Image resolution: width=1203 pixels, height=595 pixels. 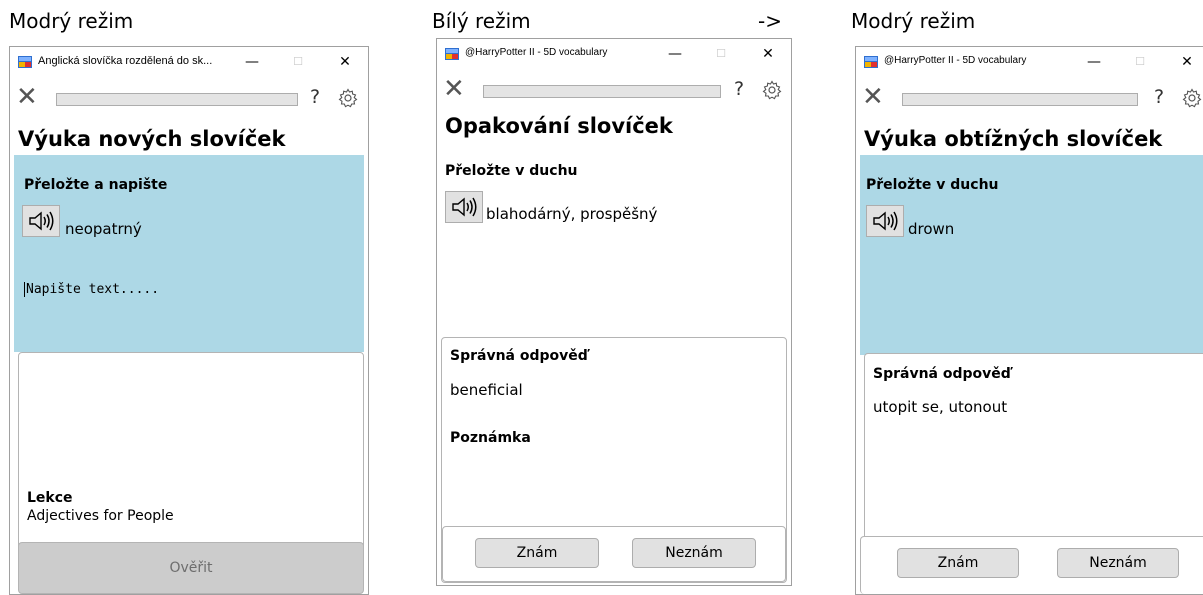 I want to click on note-label: Poznámka, so click(x=490, y=438).